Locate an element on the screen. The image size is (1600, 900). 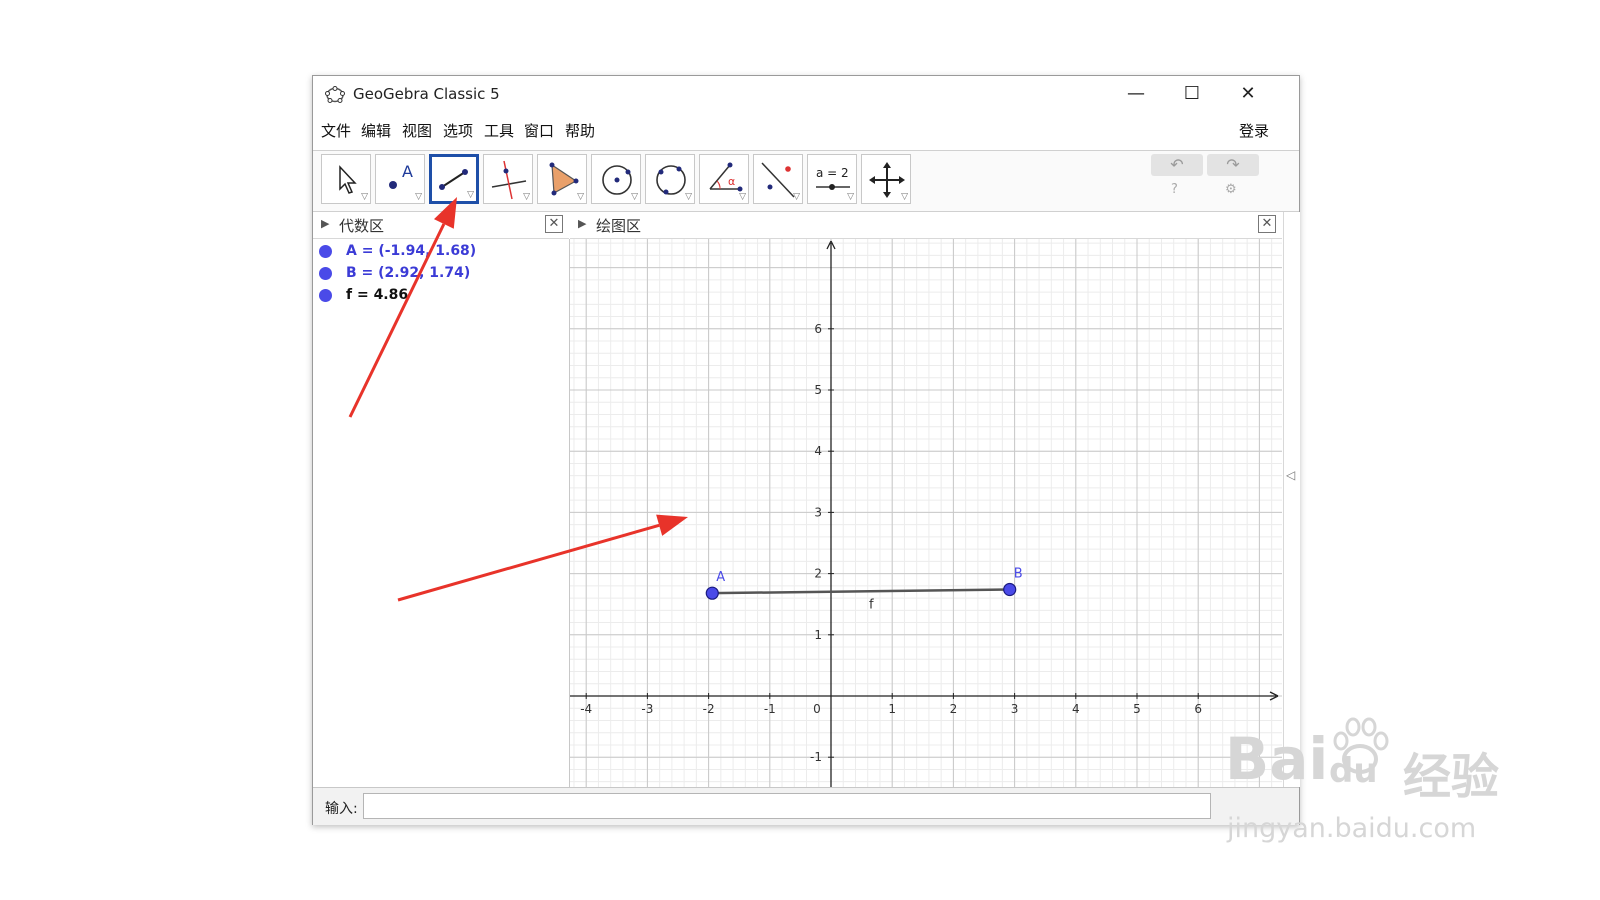
watermark-url: jingyan.baidu.com is located at coordinates (1352, 828).